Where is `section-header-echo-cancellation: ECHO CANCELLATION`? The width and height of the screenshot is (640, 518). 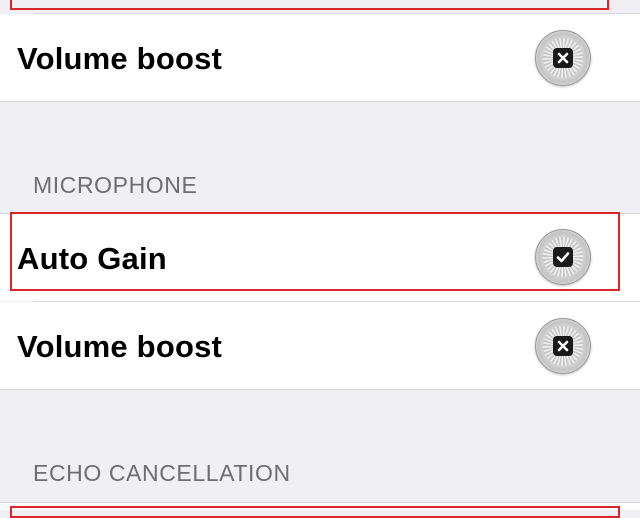 section-header-echo-cancellation: ECHO CANCELLATION is located at coordinates (162, 473).